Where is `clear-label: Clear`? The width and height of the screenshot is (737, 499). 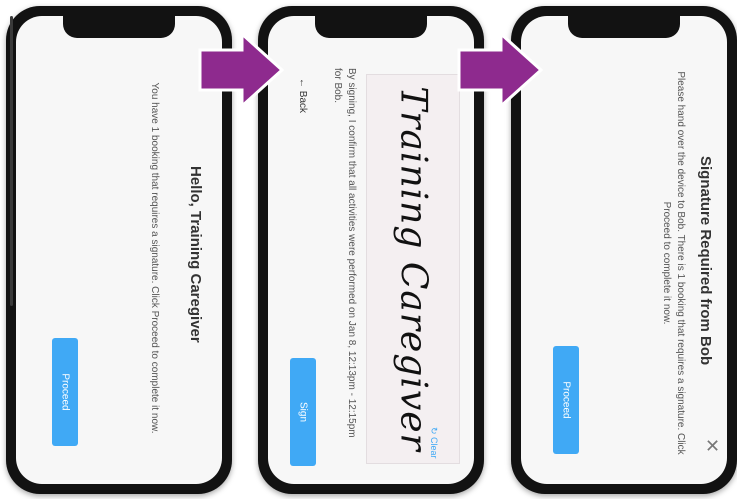
clear-label: Clear is located at coordinates (434, 448).